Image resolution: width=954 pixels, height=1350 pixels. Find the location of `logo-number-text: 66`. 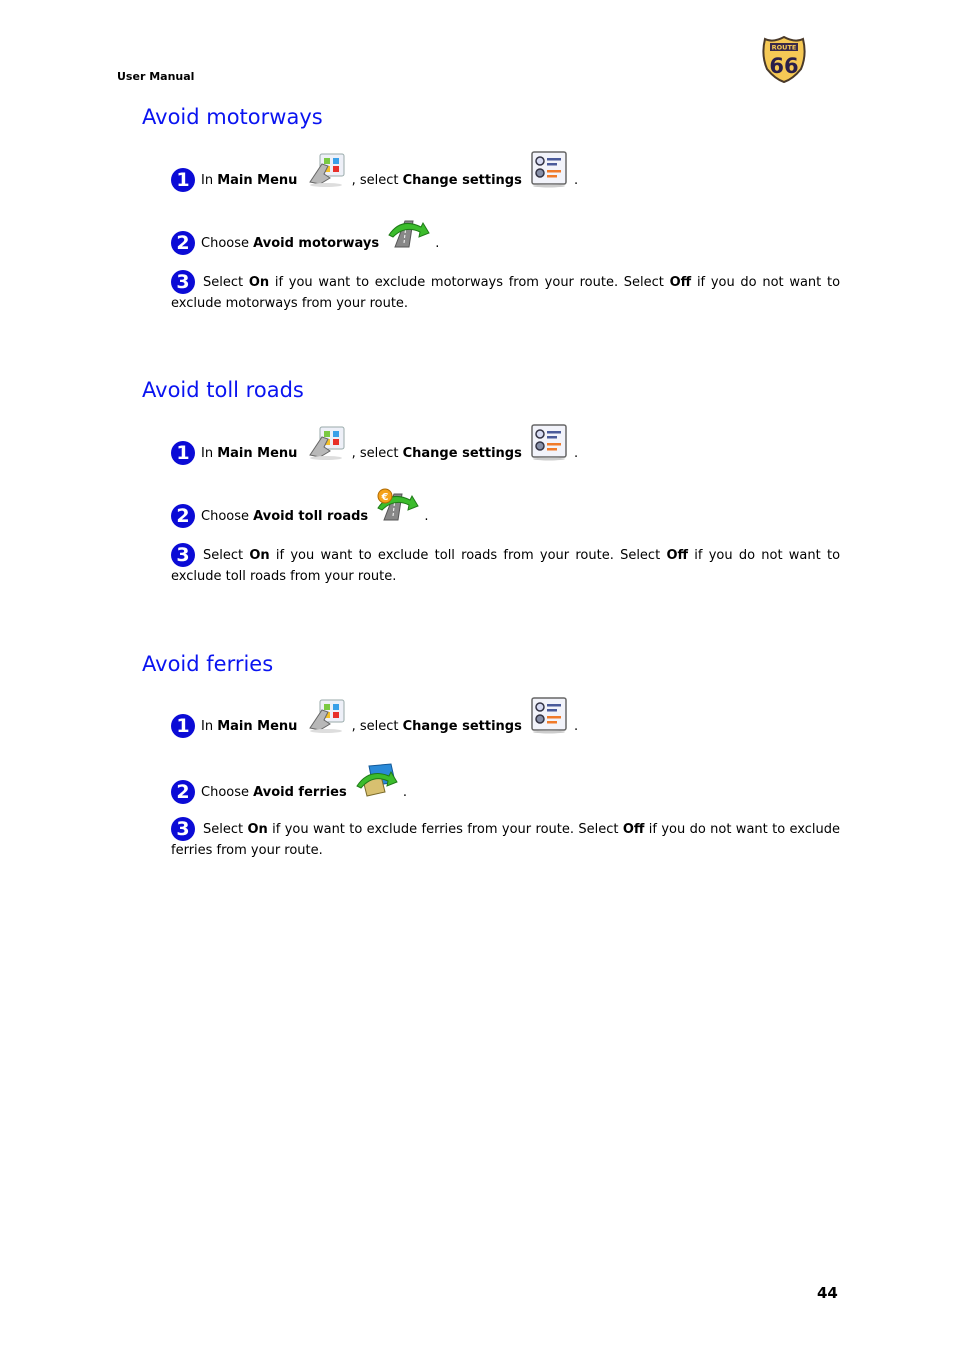

logo-number-text: 66 is located at coordinates (783, 66).